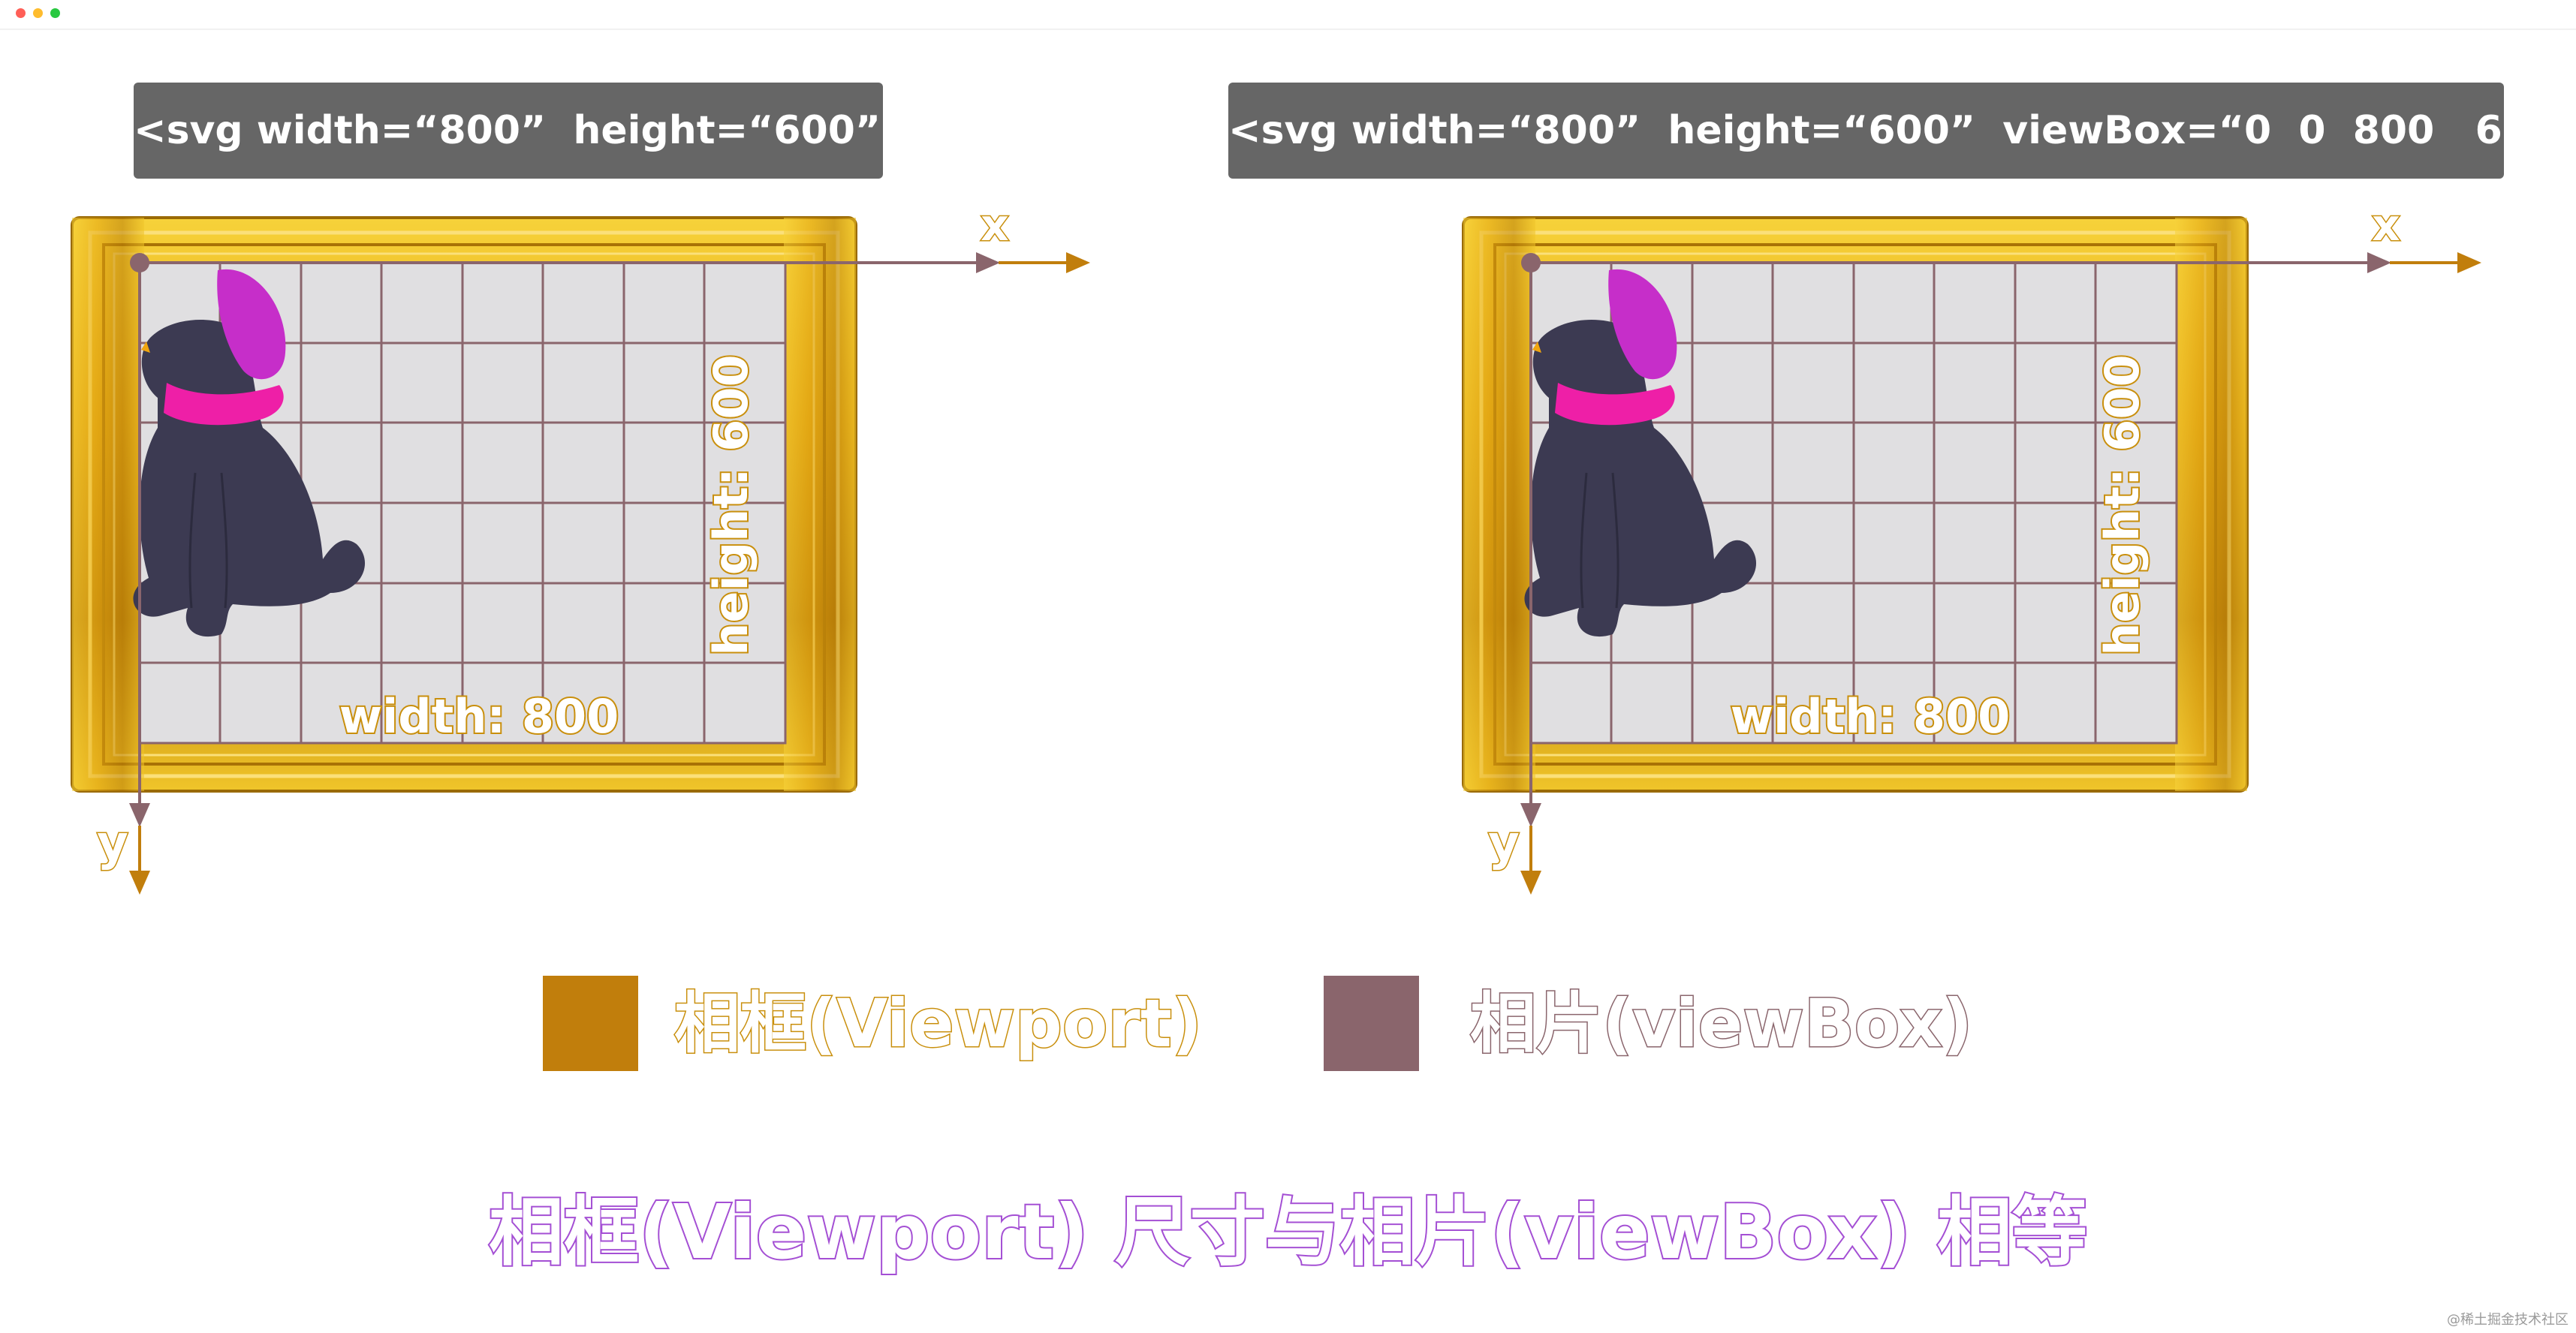  I want to click on legend-label-viewport: 相框(Viewport), so click(938, 1024).